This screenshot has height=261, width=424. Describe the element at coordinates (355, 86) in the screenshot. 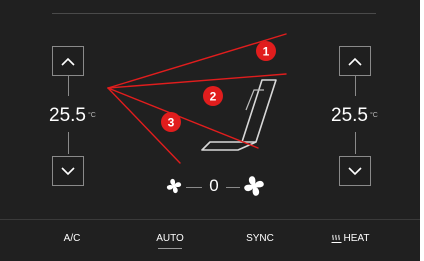

I see `right-temp-track-top` at that location.